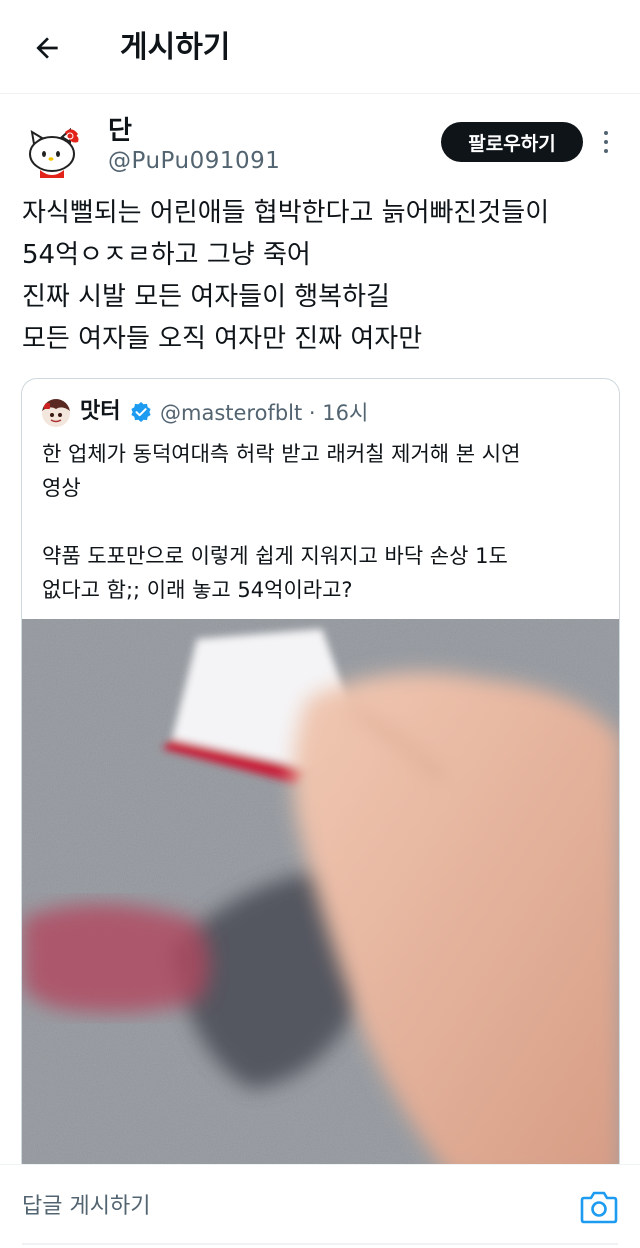  What do you see at coordinates (320, 47) in the screenshot?
I see `top-app-bar: 게시하기` at bounding box center [320, 47].